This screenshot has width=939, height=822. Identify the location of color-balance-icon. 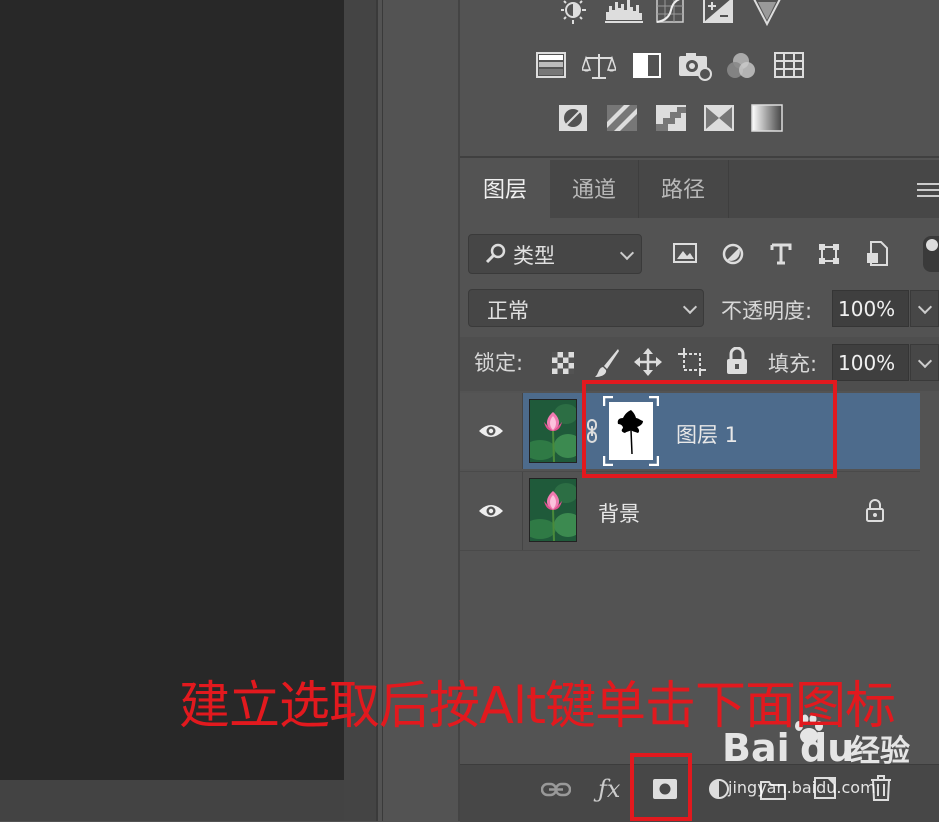
(599, 66).